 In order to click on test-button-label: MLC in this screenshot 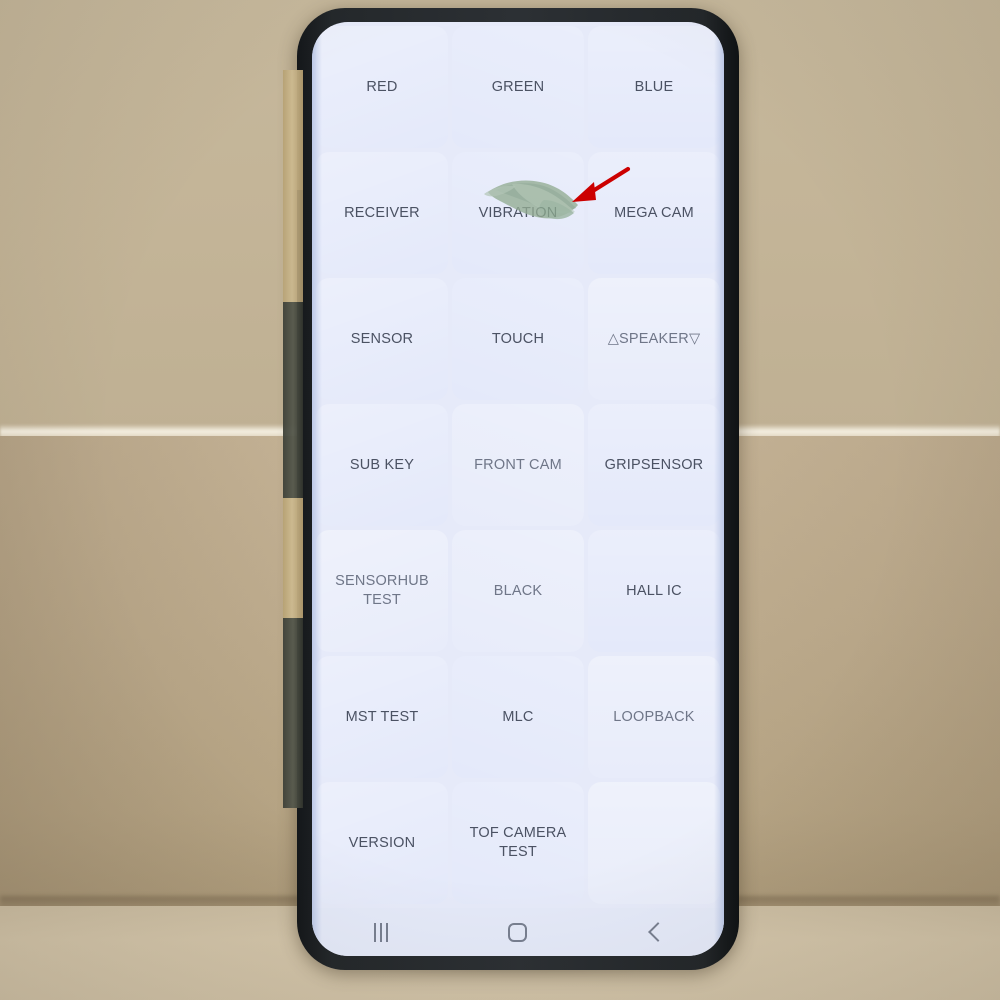, I will do `click(518, 716)`.